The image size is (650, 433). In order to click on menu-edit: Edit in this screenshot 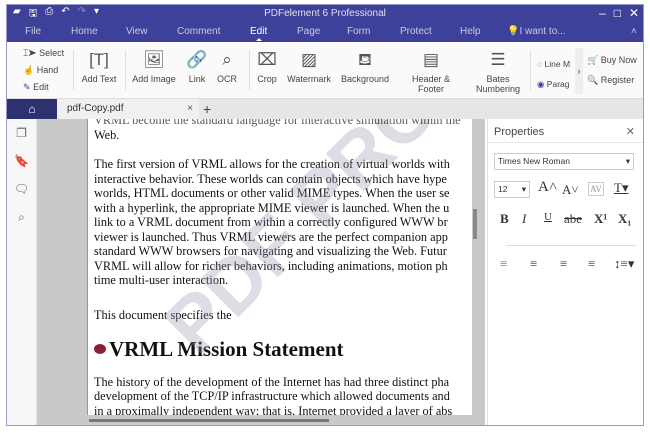, I will do `click(258, 33)`.